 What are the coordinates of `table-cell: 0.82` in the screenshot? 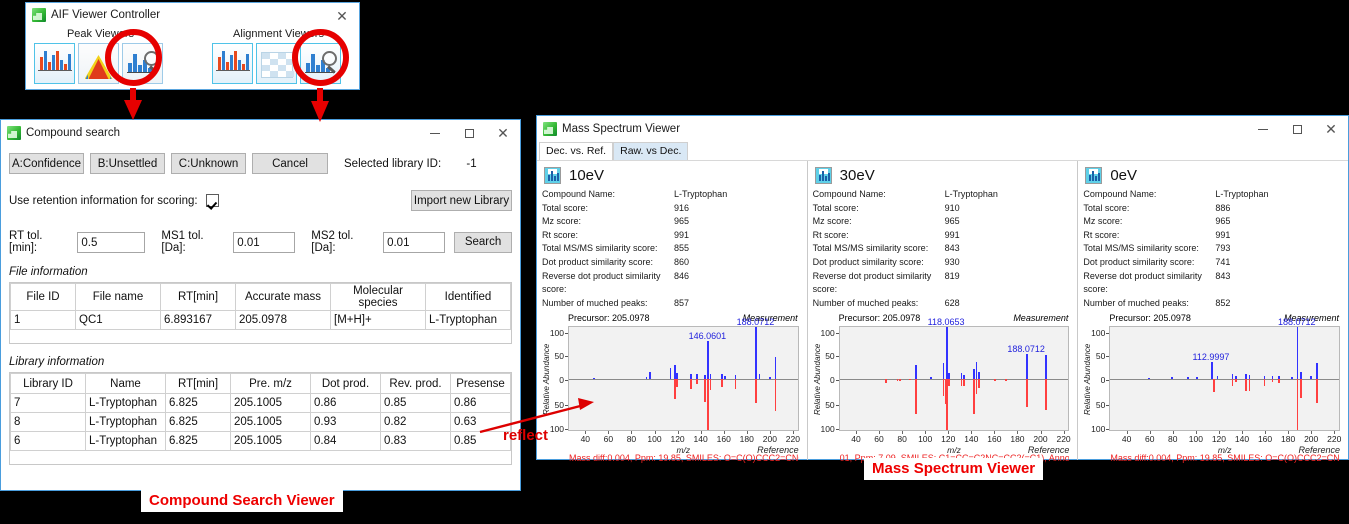 It's located at (415, 422).